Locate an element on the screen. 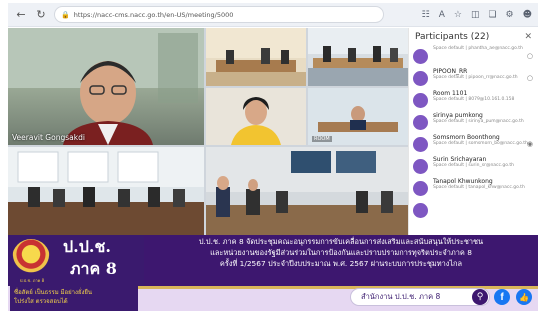  close-icon: ✕ is located at coordinates (528, 37).